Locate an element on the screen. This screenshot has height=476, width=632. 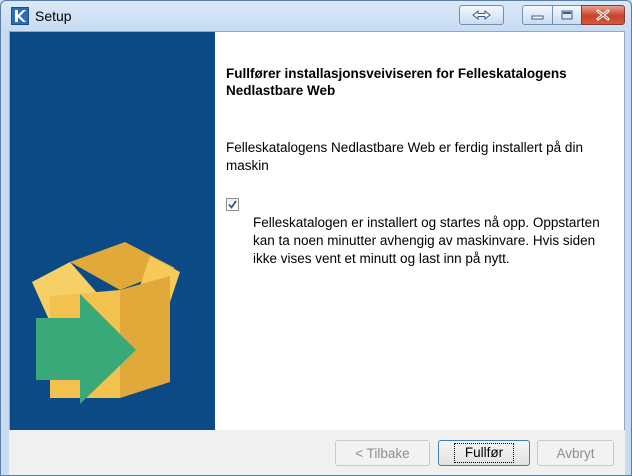
app-icon is located at coordinates (20, 16).